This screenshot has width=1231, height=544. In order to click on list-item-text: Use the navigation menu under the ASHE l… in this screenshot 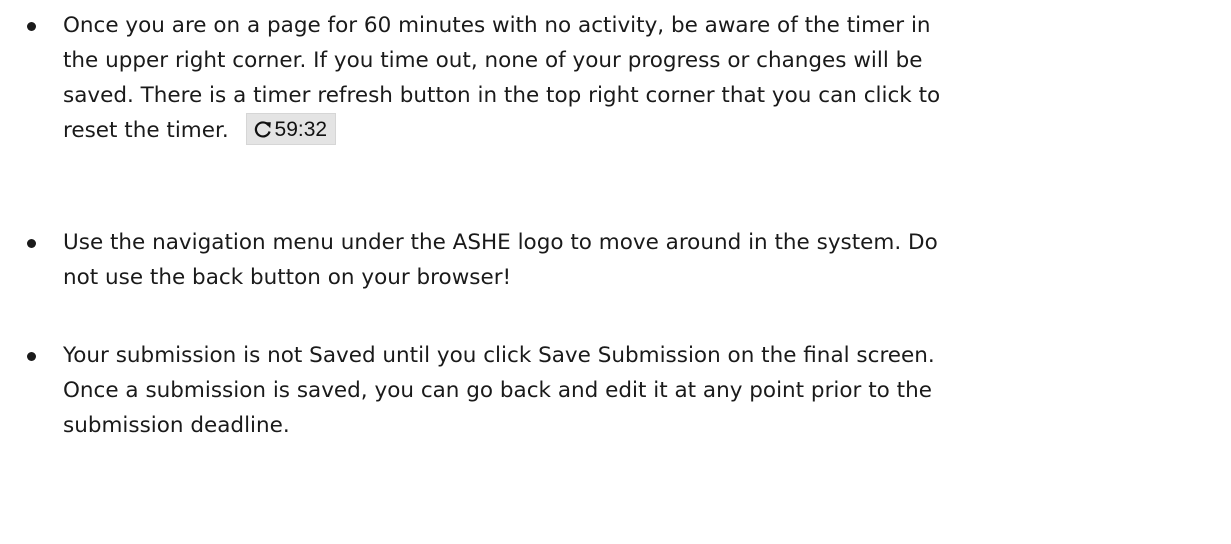, I will do `click(643, 260)`.